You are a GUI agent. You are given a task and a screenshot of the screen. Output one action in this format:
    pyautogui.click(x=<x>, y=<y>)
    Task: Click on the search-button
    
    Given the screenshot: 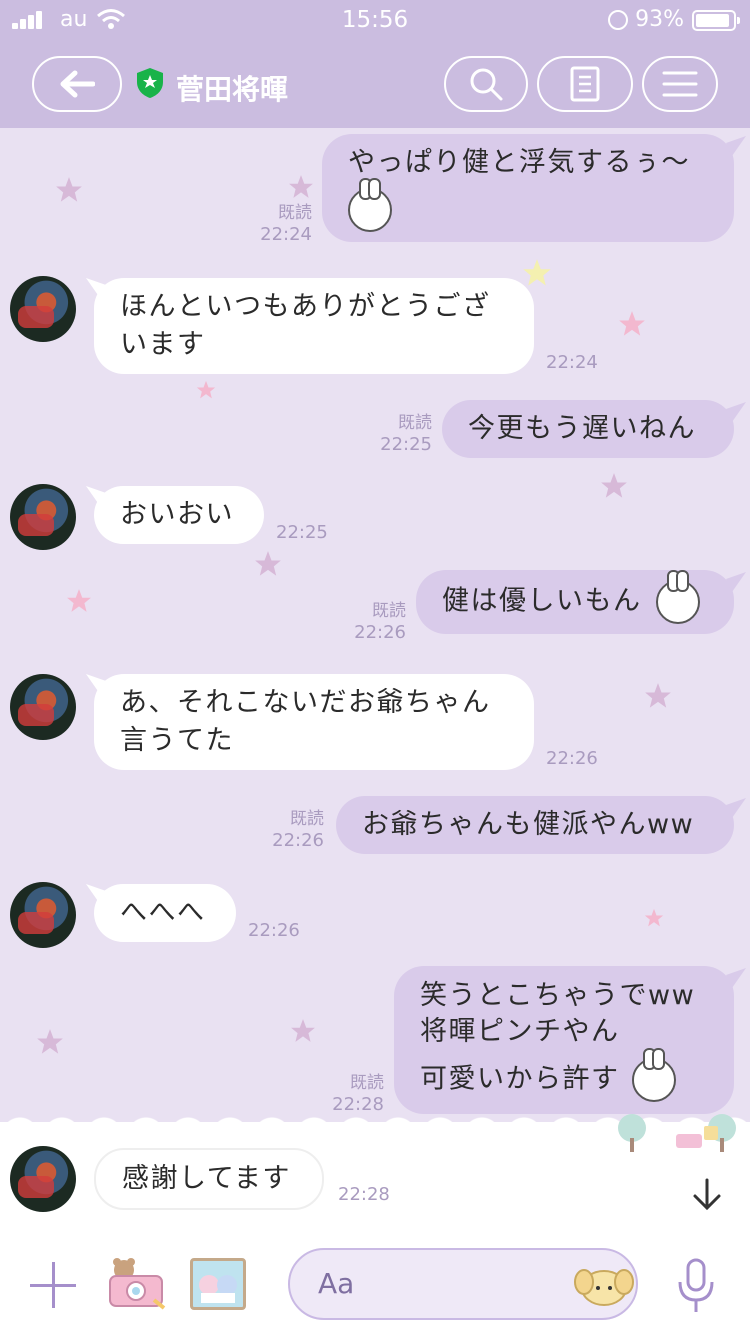 What is the action you would take?
    pyautogui.click(x=486, y=84)
    